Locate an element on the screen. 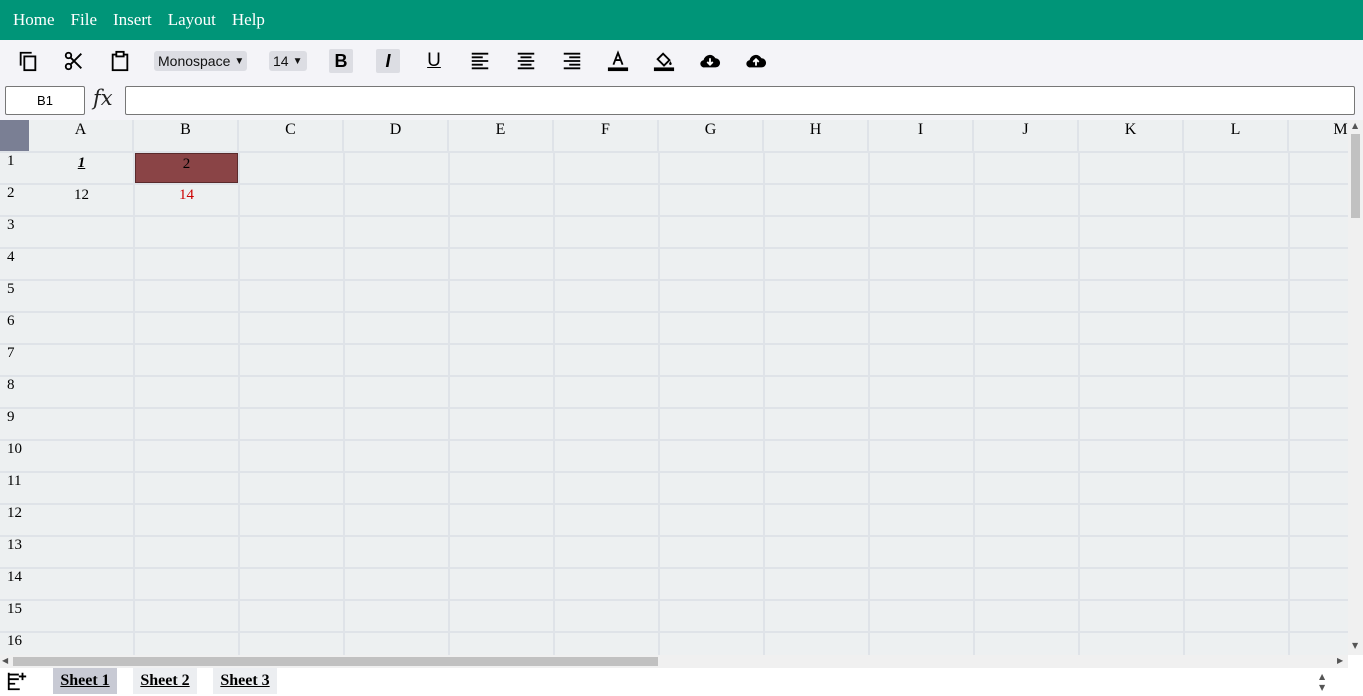 The width and height of the screenshot is (1363, 696). sheet-tab-3: Sheet 3 is located at coordinates (245, 681).